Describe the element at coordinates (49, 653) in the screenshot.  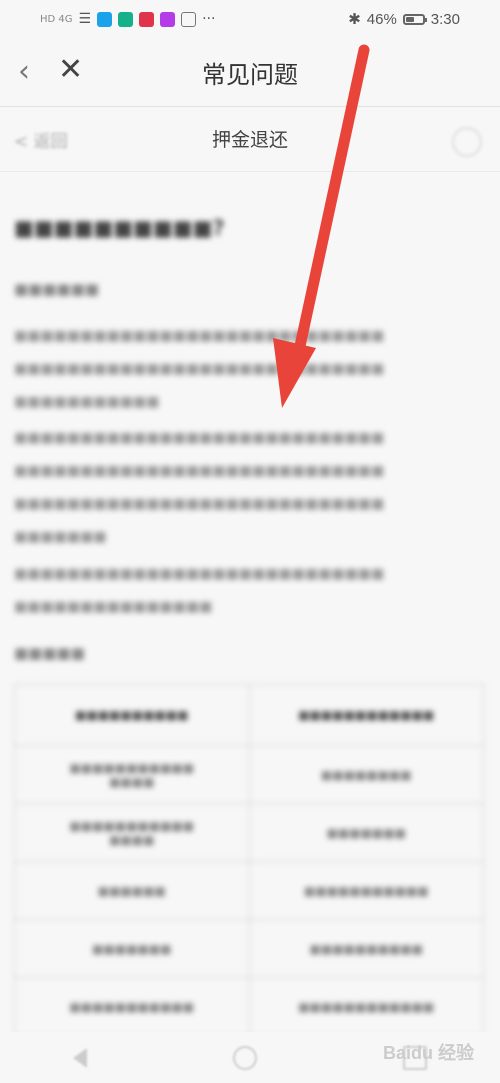
I see `section-label-blurred: ■■■■■` at that location.